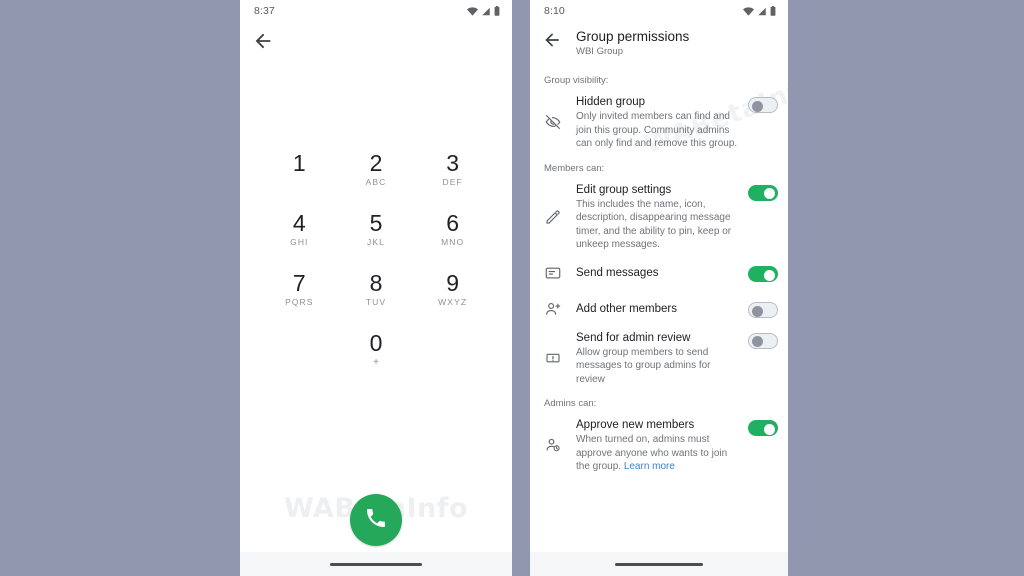 The width and height of the screenshot is (1024, 576). I want to click on dialpad-key-letters: PQRS, so click(299, 302).